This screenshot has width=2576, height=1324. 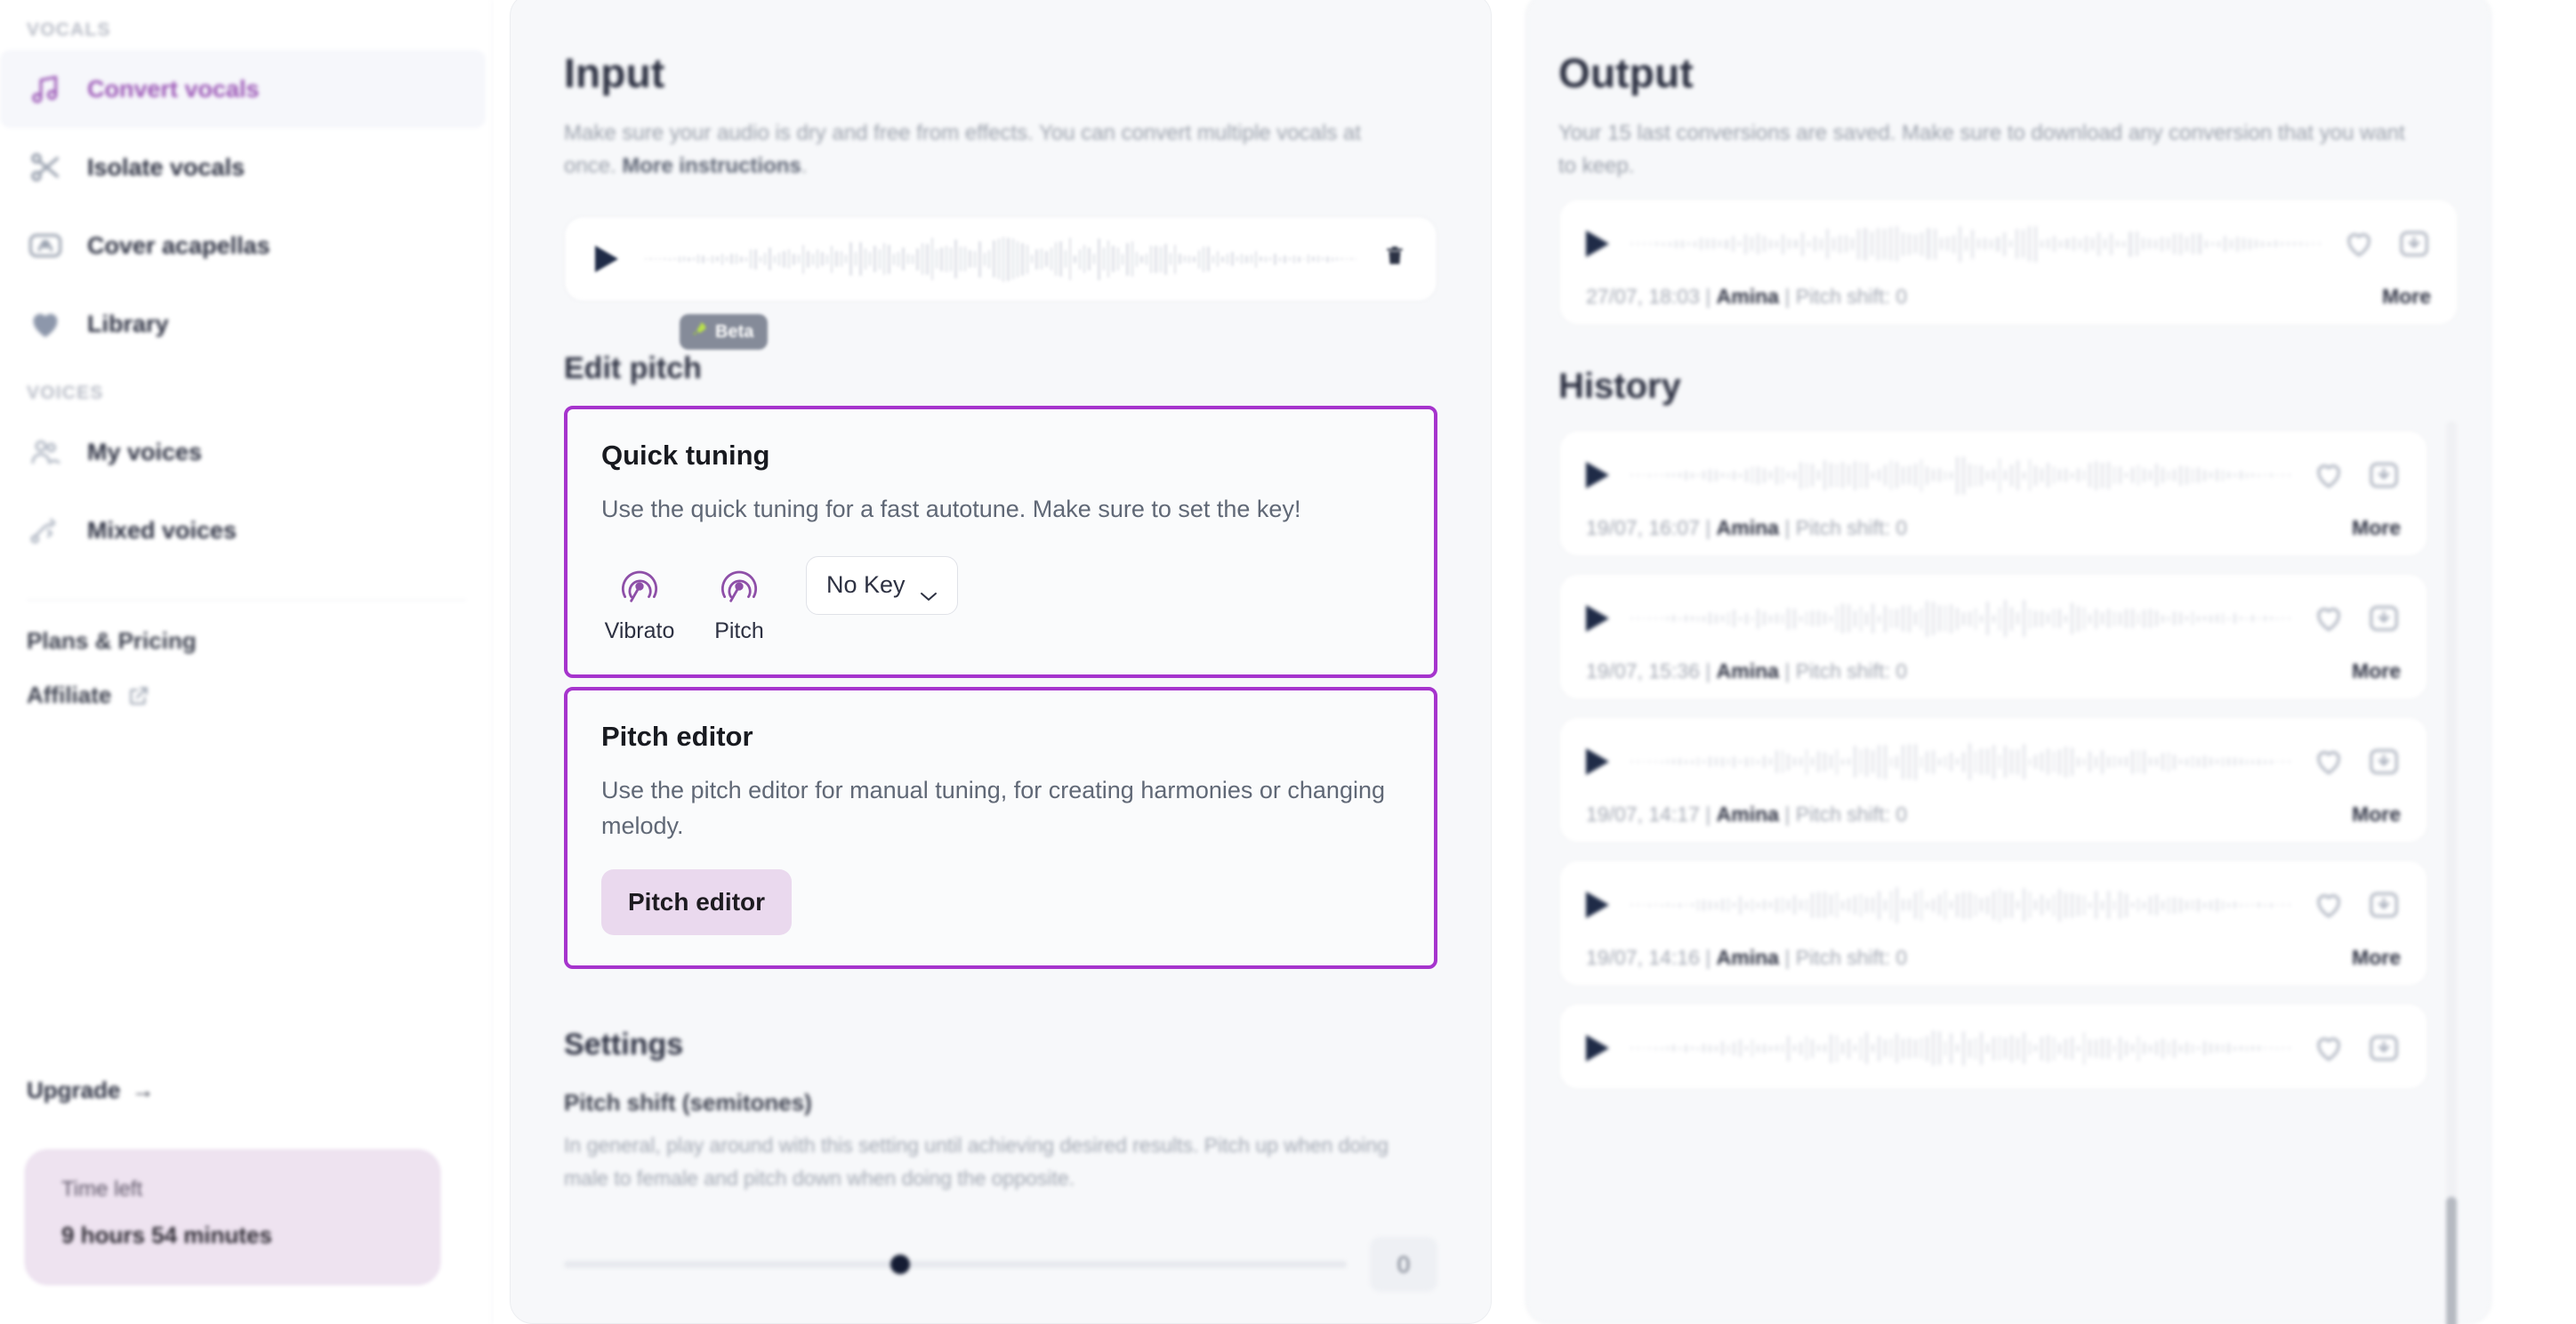 I want to click on settings-title: Settings, so click(x=624, y=1044).